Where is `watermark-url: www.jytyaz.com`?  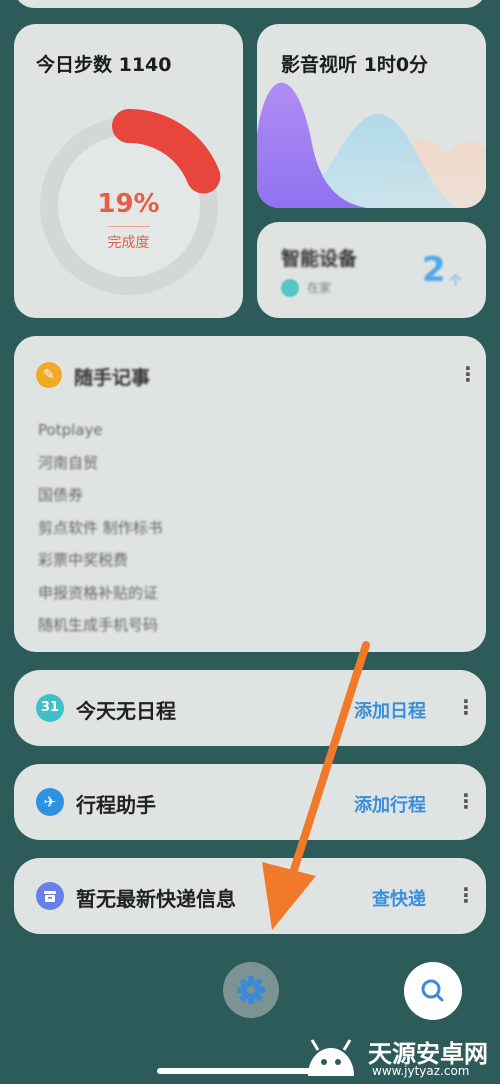
watermark-url: www.jytyaz.com is located at coordinates (421, 1071).